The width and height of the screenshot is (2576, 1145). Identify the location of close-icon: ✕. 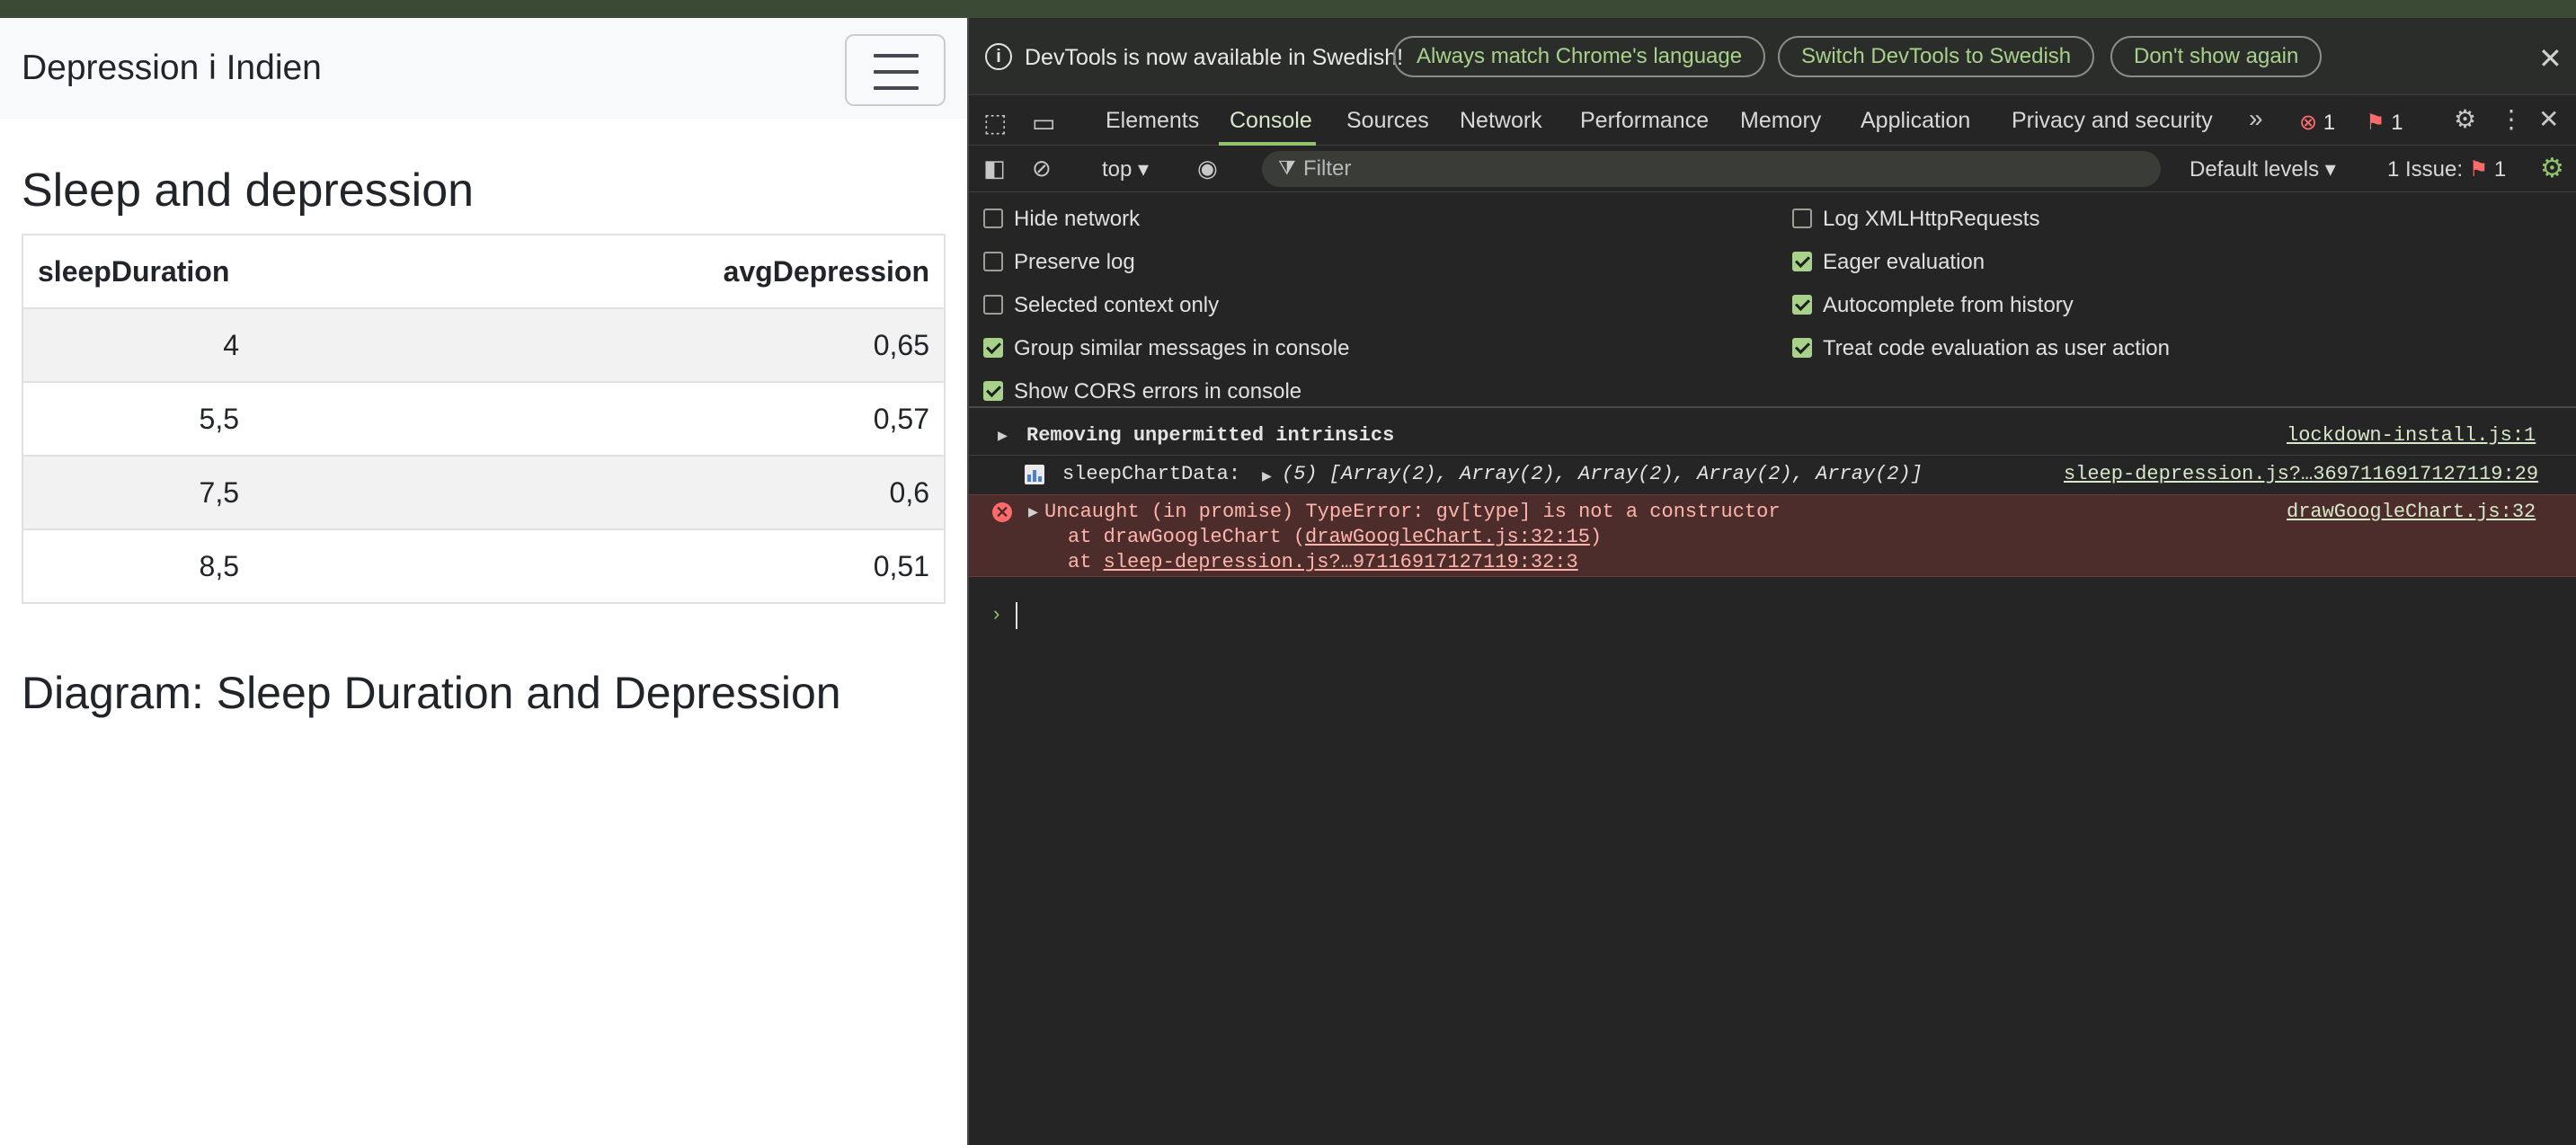
(2550, 58).